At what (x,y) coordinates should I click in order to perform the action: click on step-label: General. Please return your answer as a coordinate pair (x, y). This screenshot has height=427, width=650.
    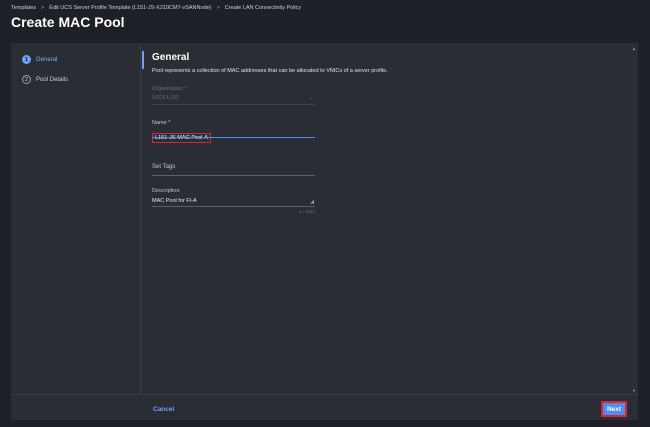
    Looking at the image, I should click on (47, 59).